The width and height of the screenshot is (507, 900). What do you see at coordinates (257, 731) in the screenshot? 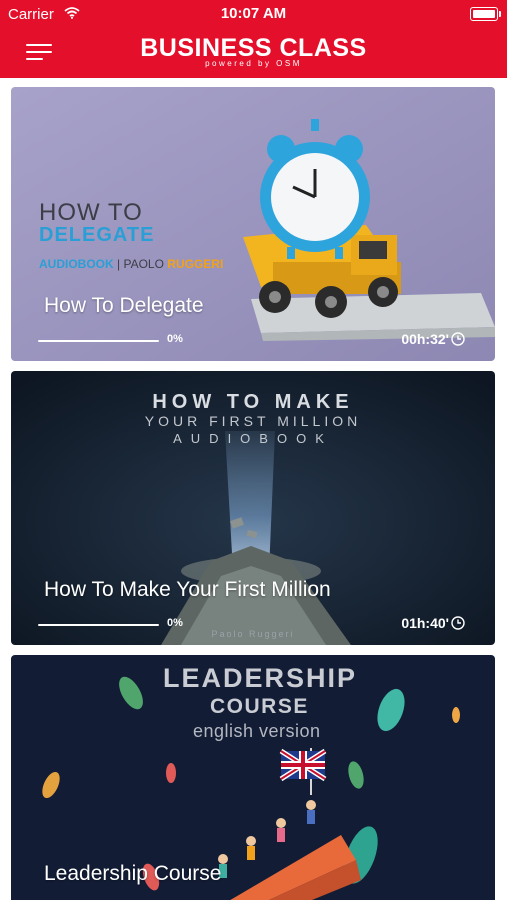
I see `cover-label: english version` at bounding box center [257, 731].